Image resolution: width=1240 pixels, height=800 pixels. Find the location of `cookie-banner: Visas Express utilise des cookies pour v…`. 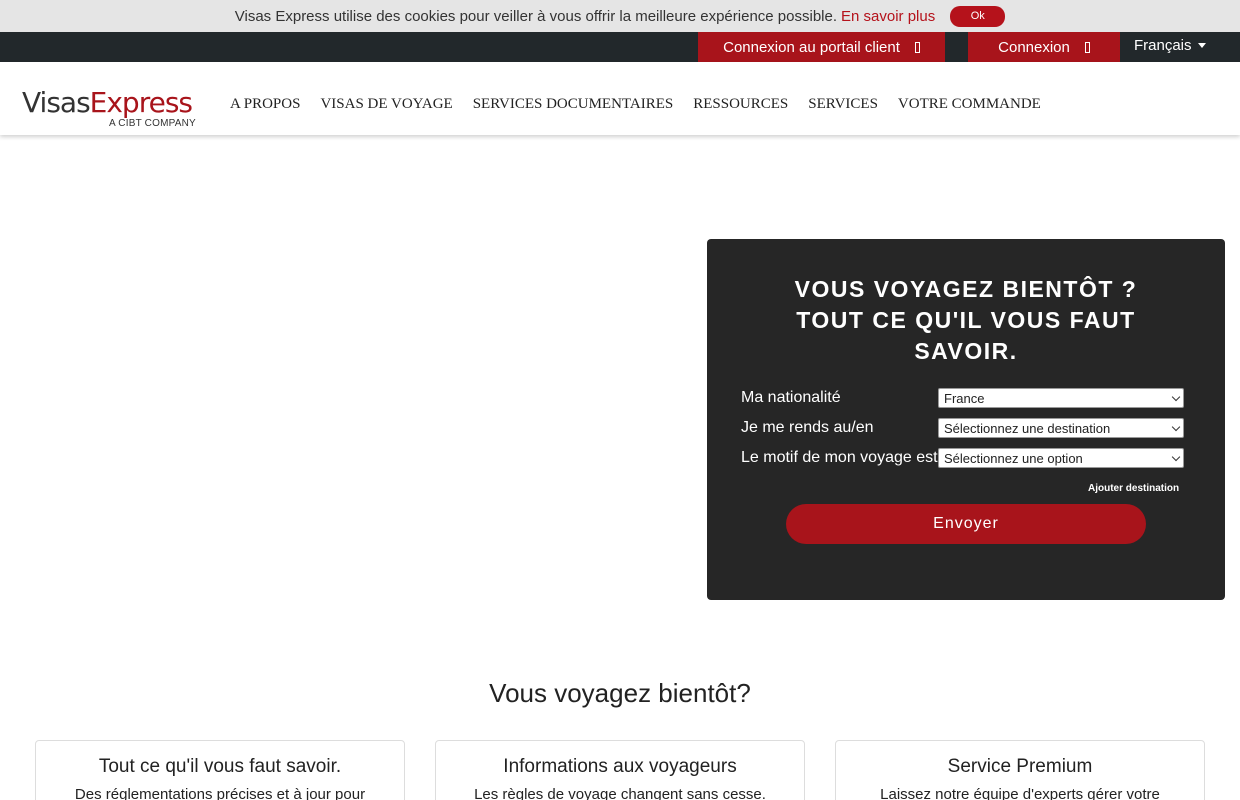

cookie-banner: Visas Express utilise des cookies pour v… is located at coordinates (620, 16).